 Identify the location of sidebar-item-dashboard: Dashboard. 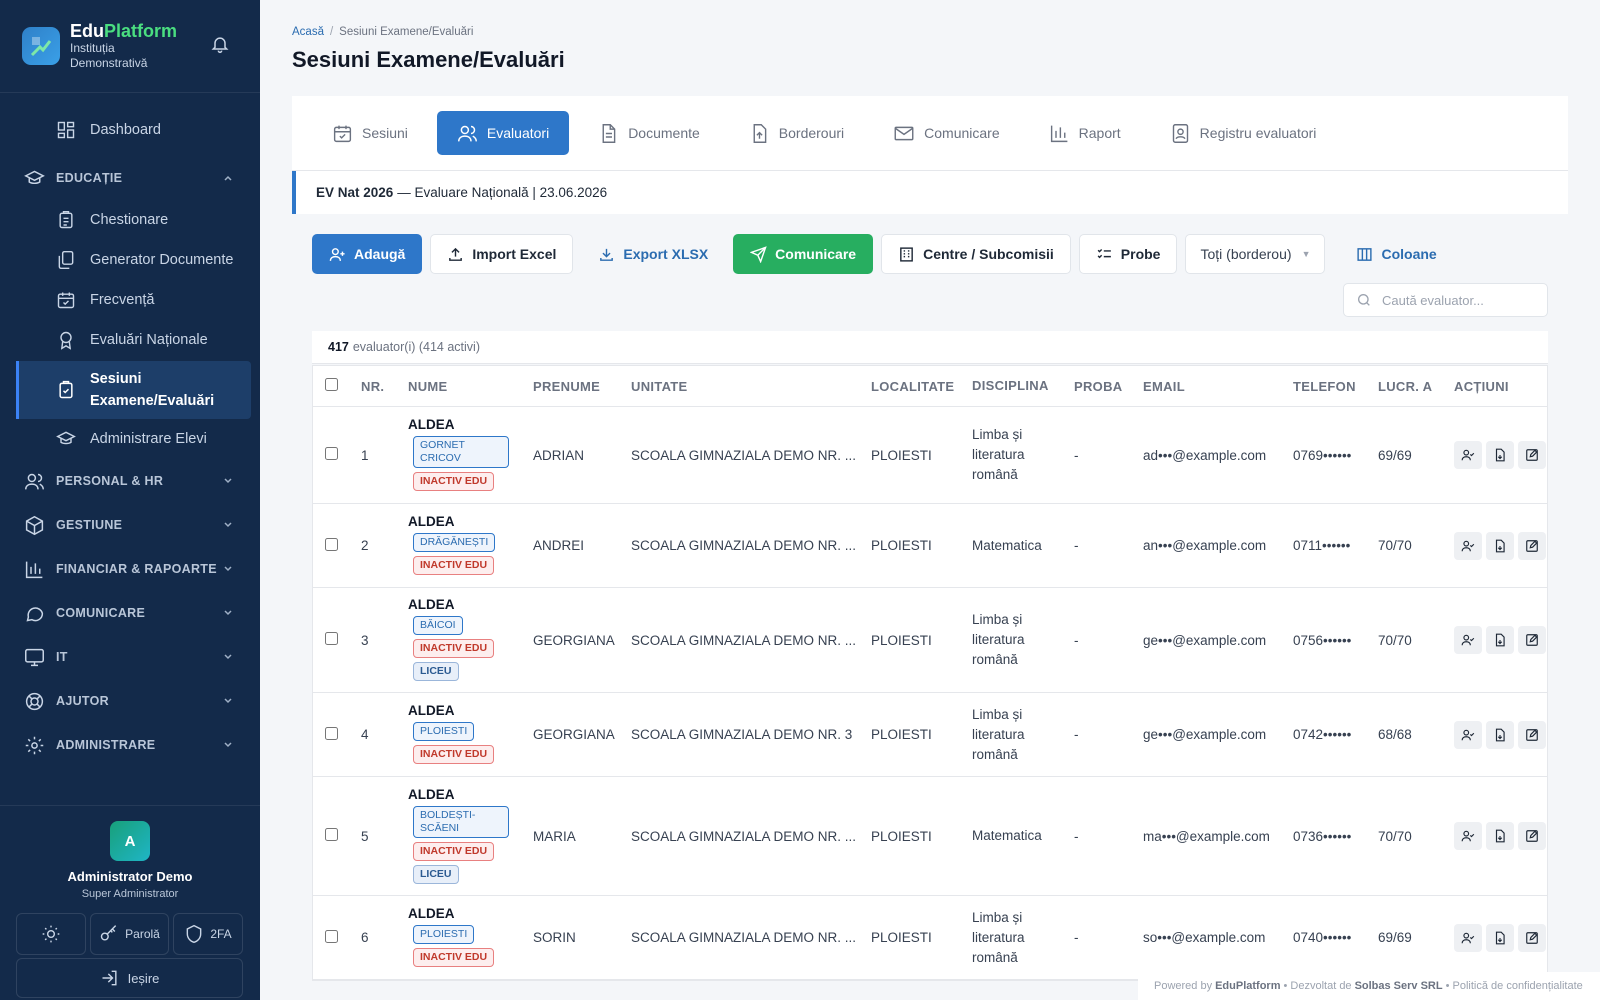
(130, 130).